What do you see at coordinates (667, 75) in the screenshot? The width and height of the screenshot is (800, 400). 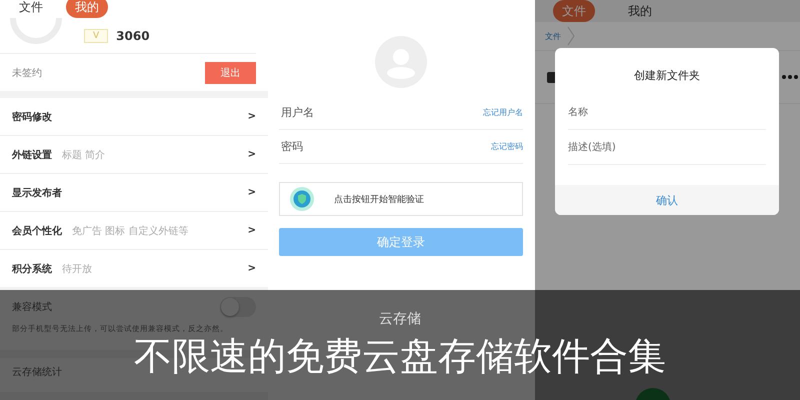 I see `dialog-title: 创建新文件夹` at bounding box center [667, 75].